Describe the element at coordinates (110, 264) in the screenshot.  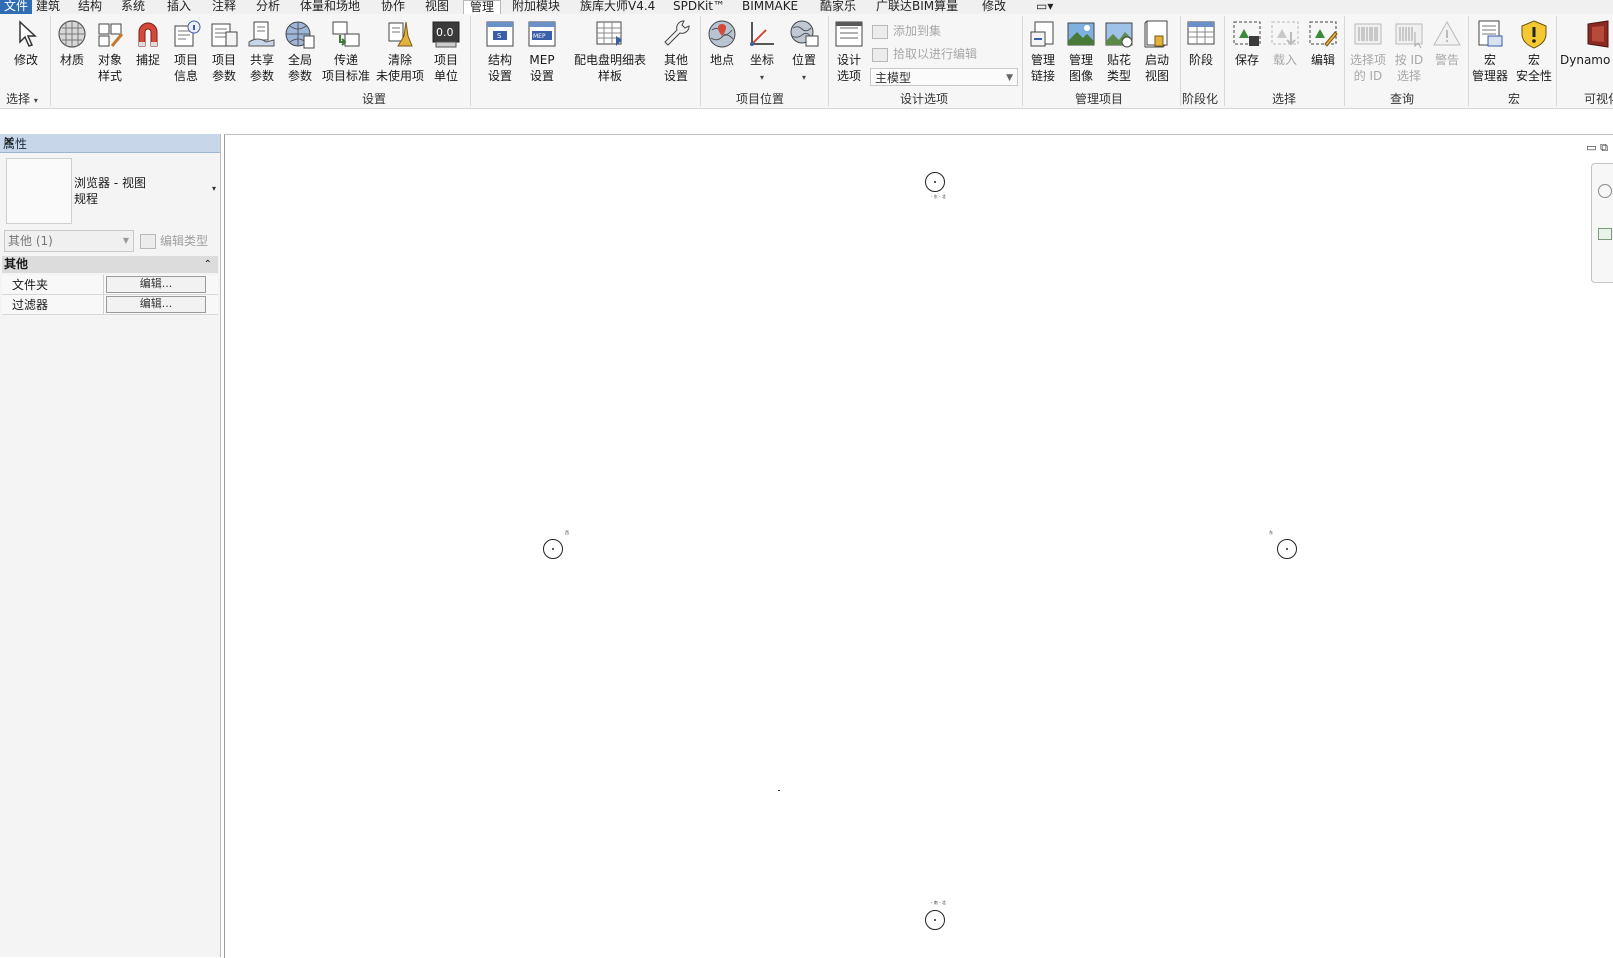
I see `property-group-other: 其他 ⌃` at that location.